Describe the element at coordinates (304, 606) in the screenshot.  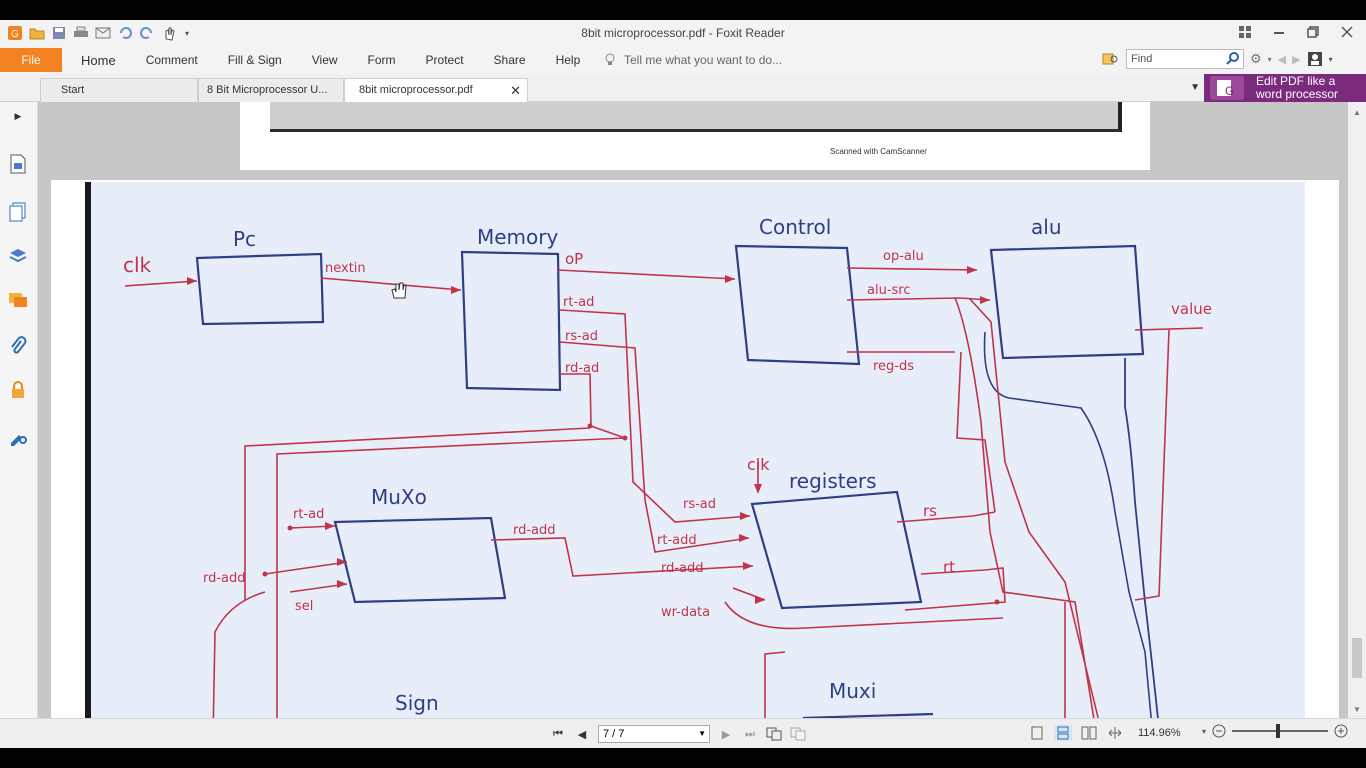
I see `mux-sel-label: sel` at that location.